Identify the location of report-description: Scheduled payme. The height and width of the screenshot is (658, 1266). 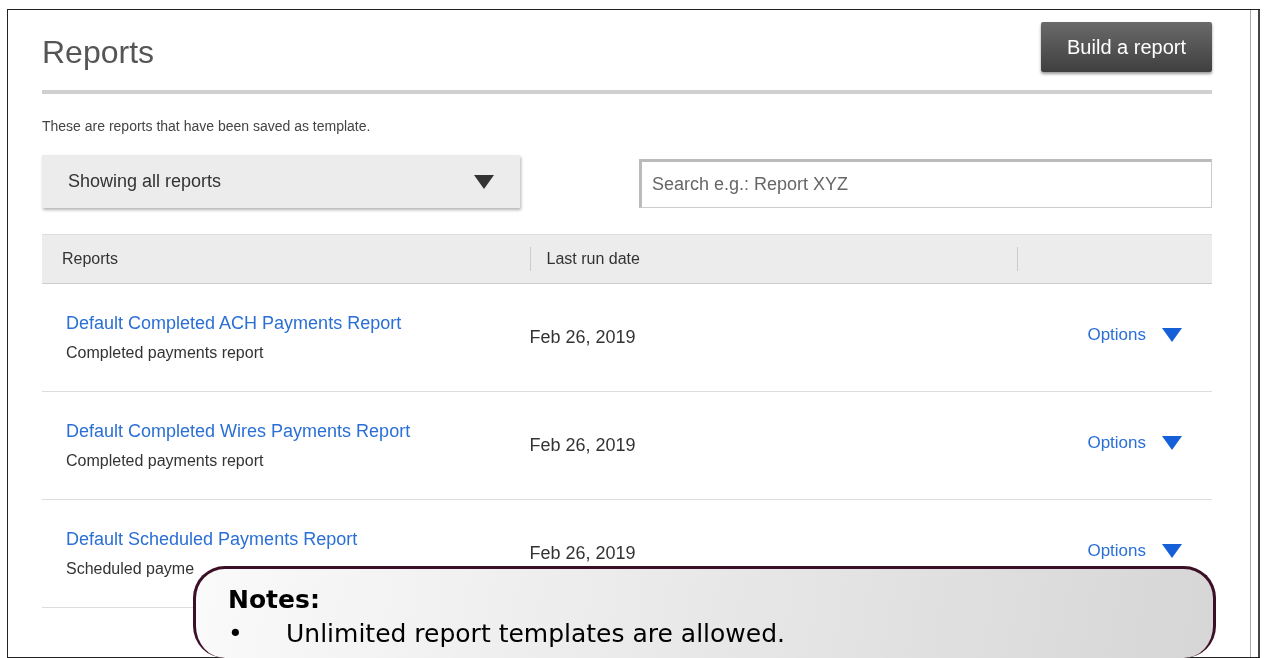
(131, 569).